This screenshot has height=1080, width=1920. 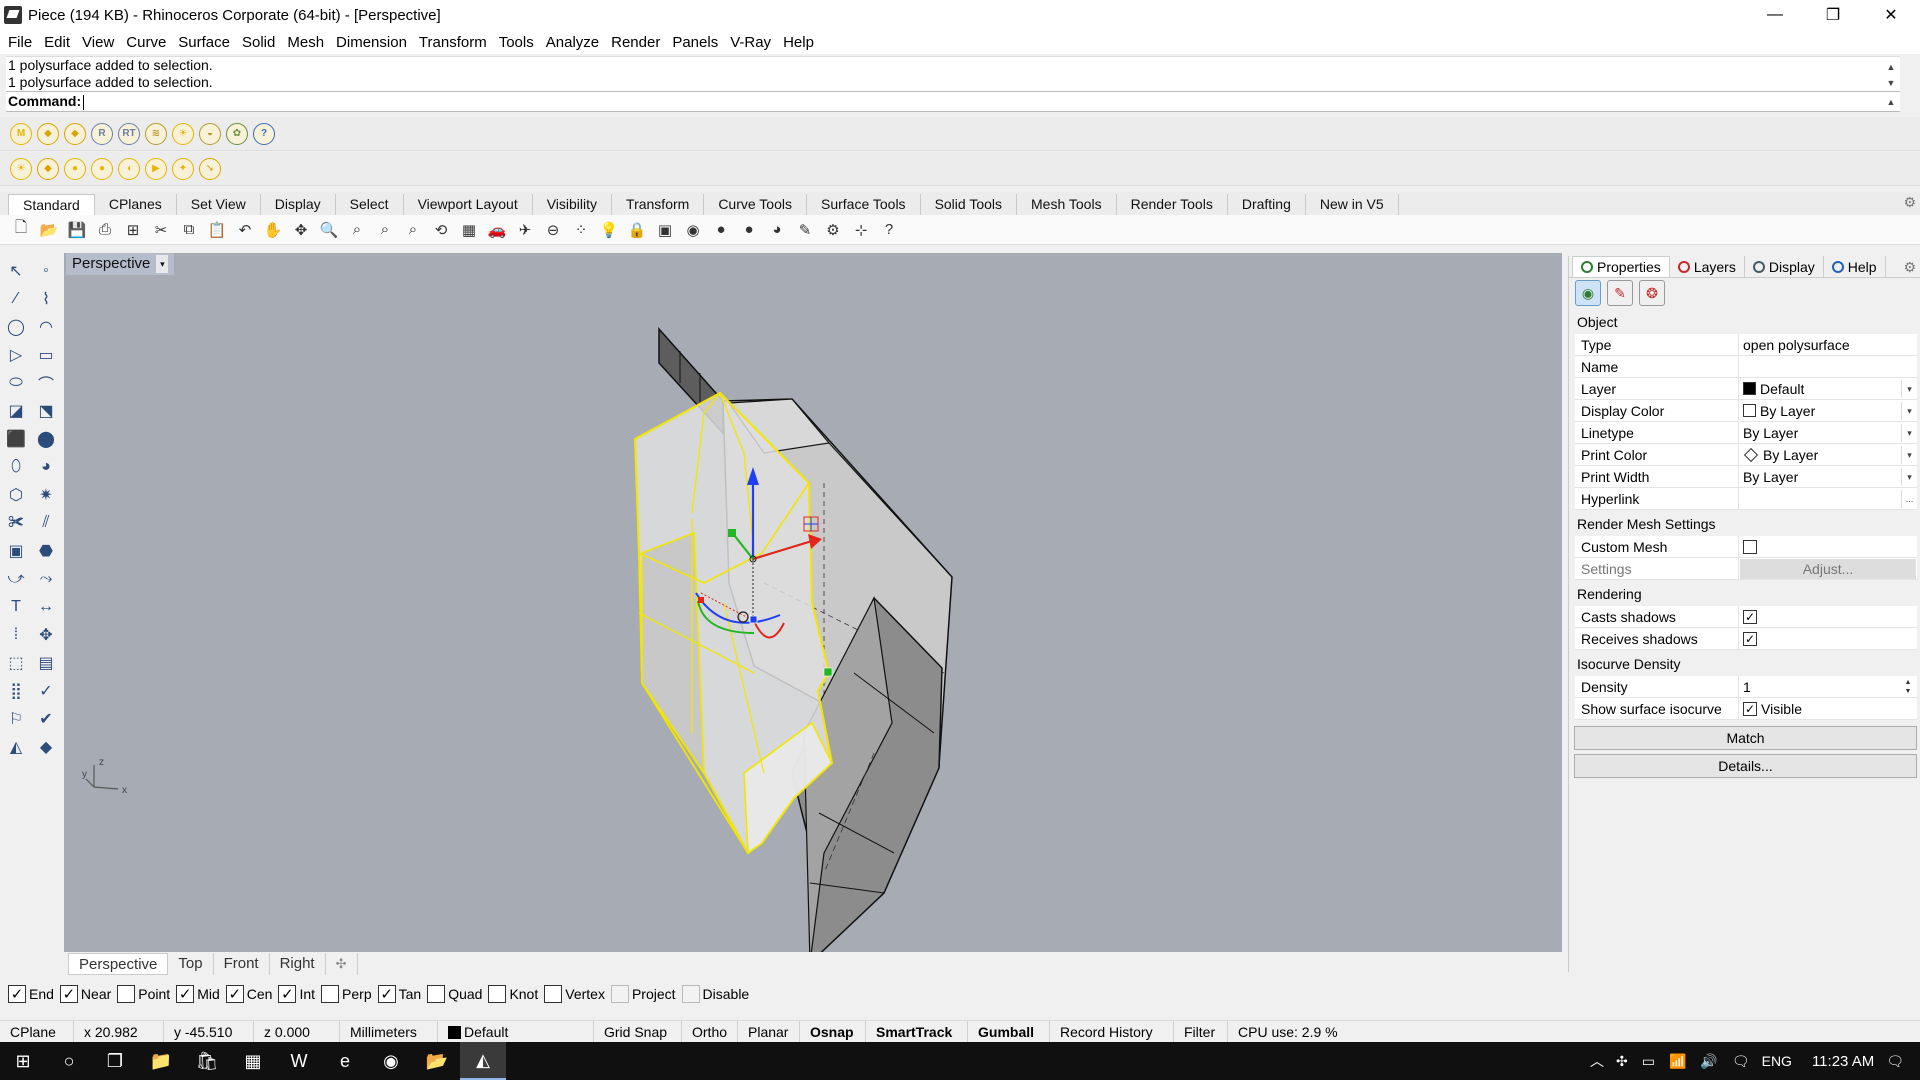 I want to click on mesh-icon: ⬡, so click(x=16, y=495).